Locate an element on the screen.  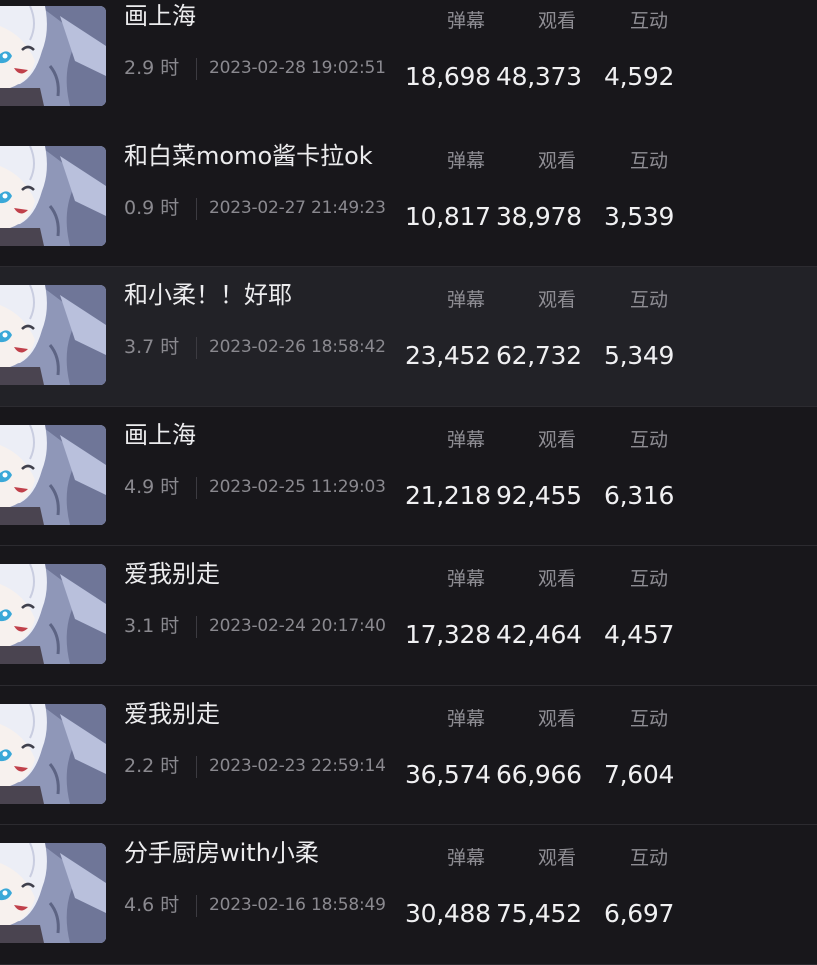
stream-duration: 4.9 时 is located at coordinates (152, 486).